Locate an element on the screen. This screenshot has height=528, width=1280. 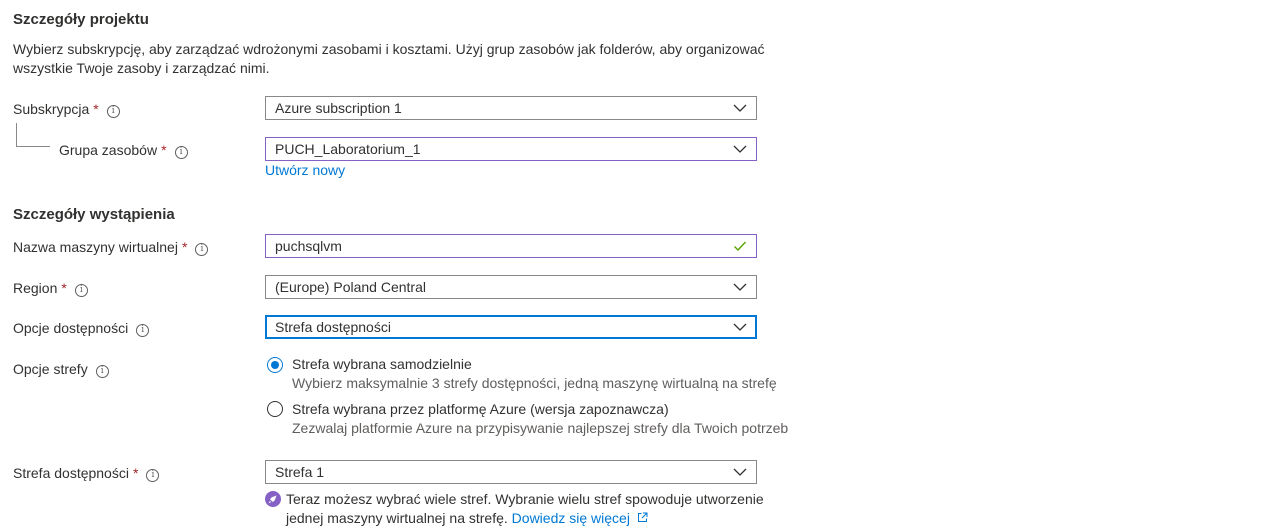
resource-group-label-row: Grupa zasobów * i is located at coordinates (123, 150).